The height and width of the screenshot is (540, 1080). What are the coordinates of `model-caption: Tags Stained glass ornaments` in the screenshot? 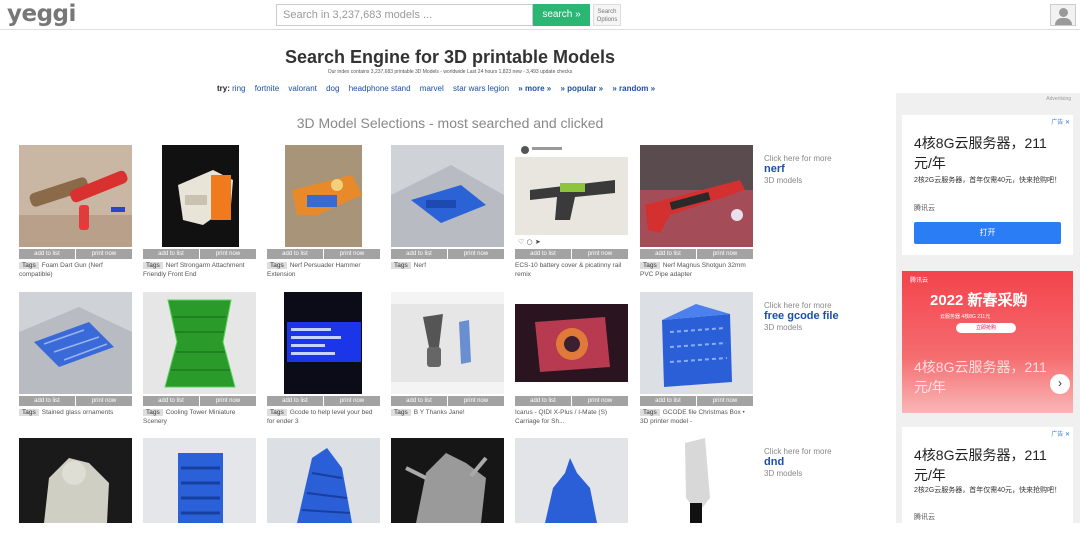 It's located at (75, 412).